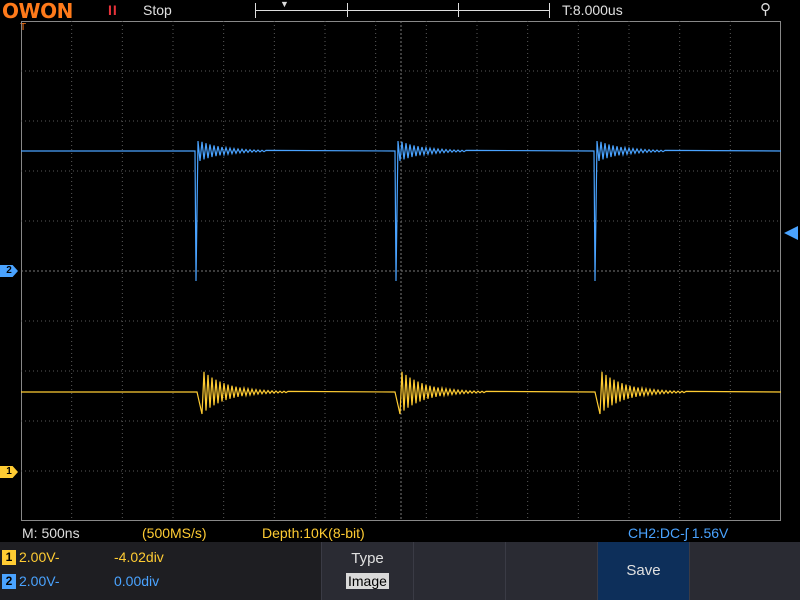  Describe the element at coordinates (9, 557) in the screenshot. I see `ch1-badge: 1` at that location.